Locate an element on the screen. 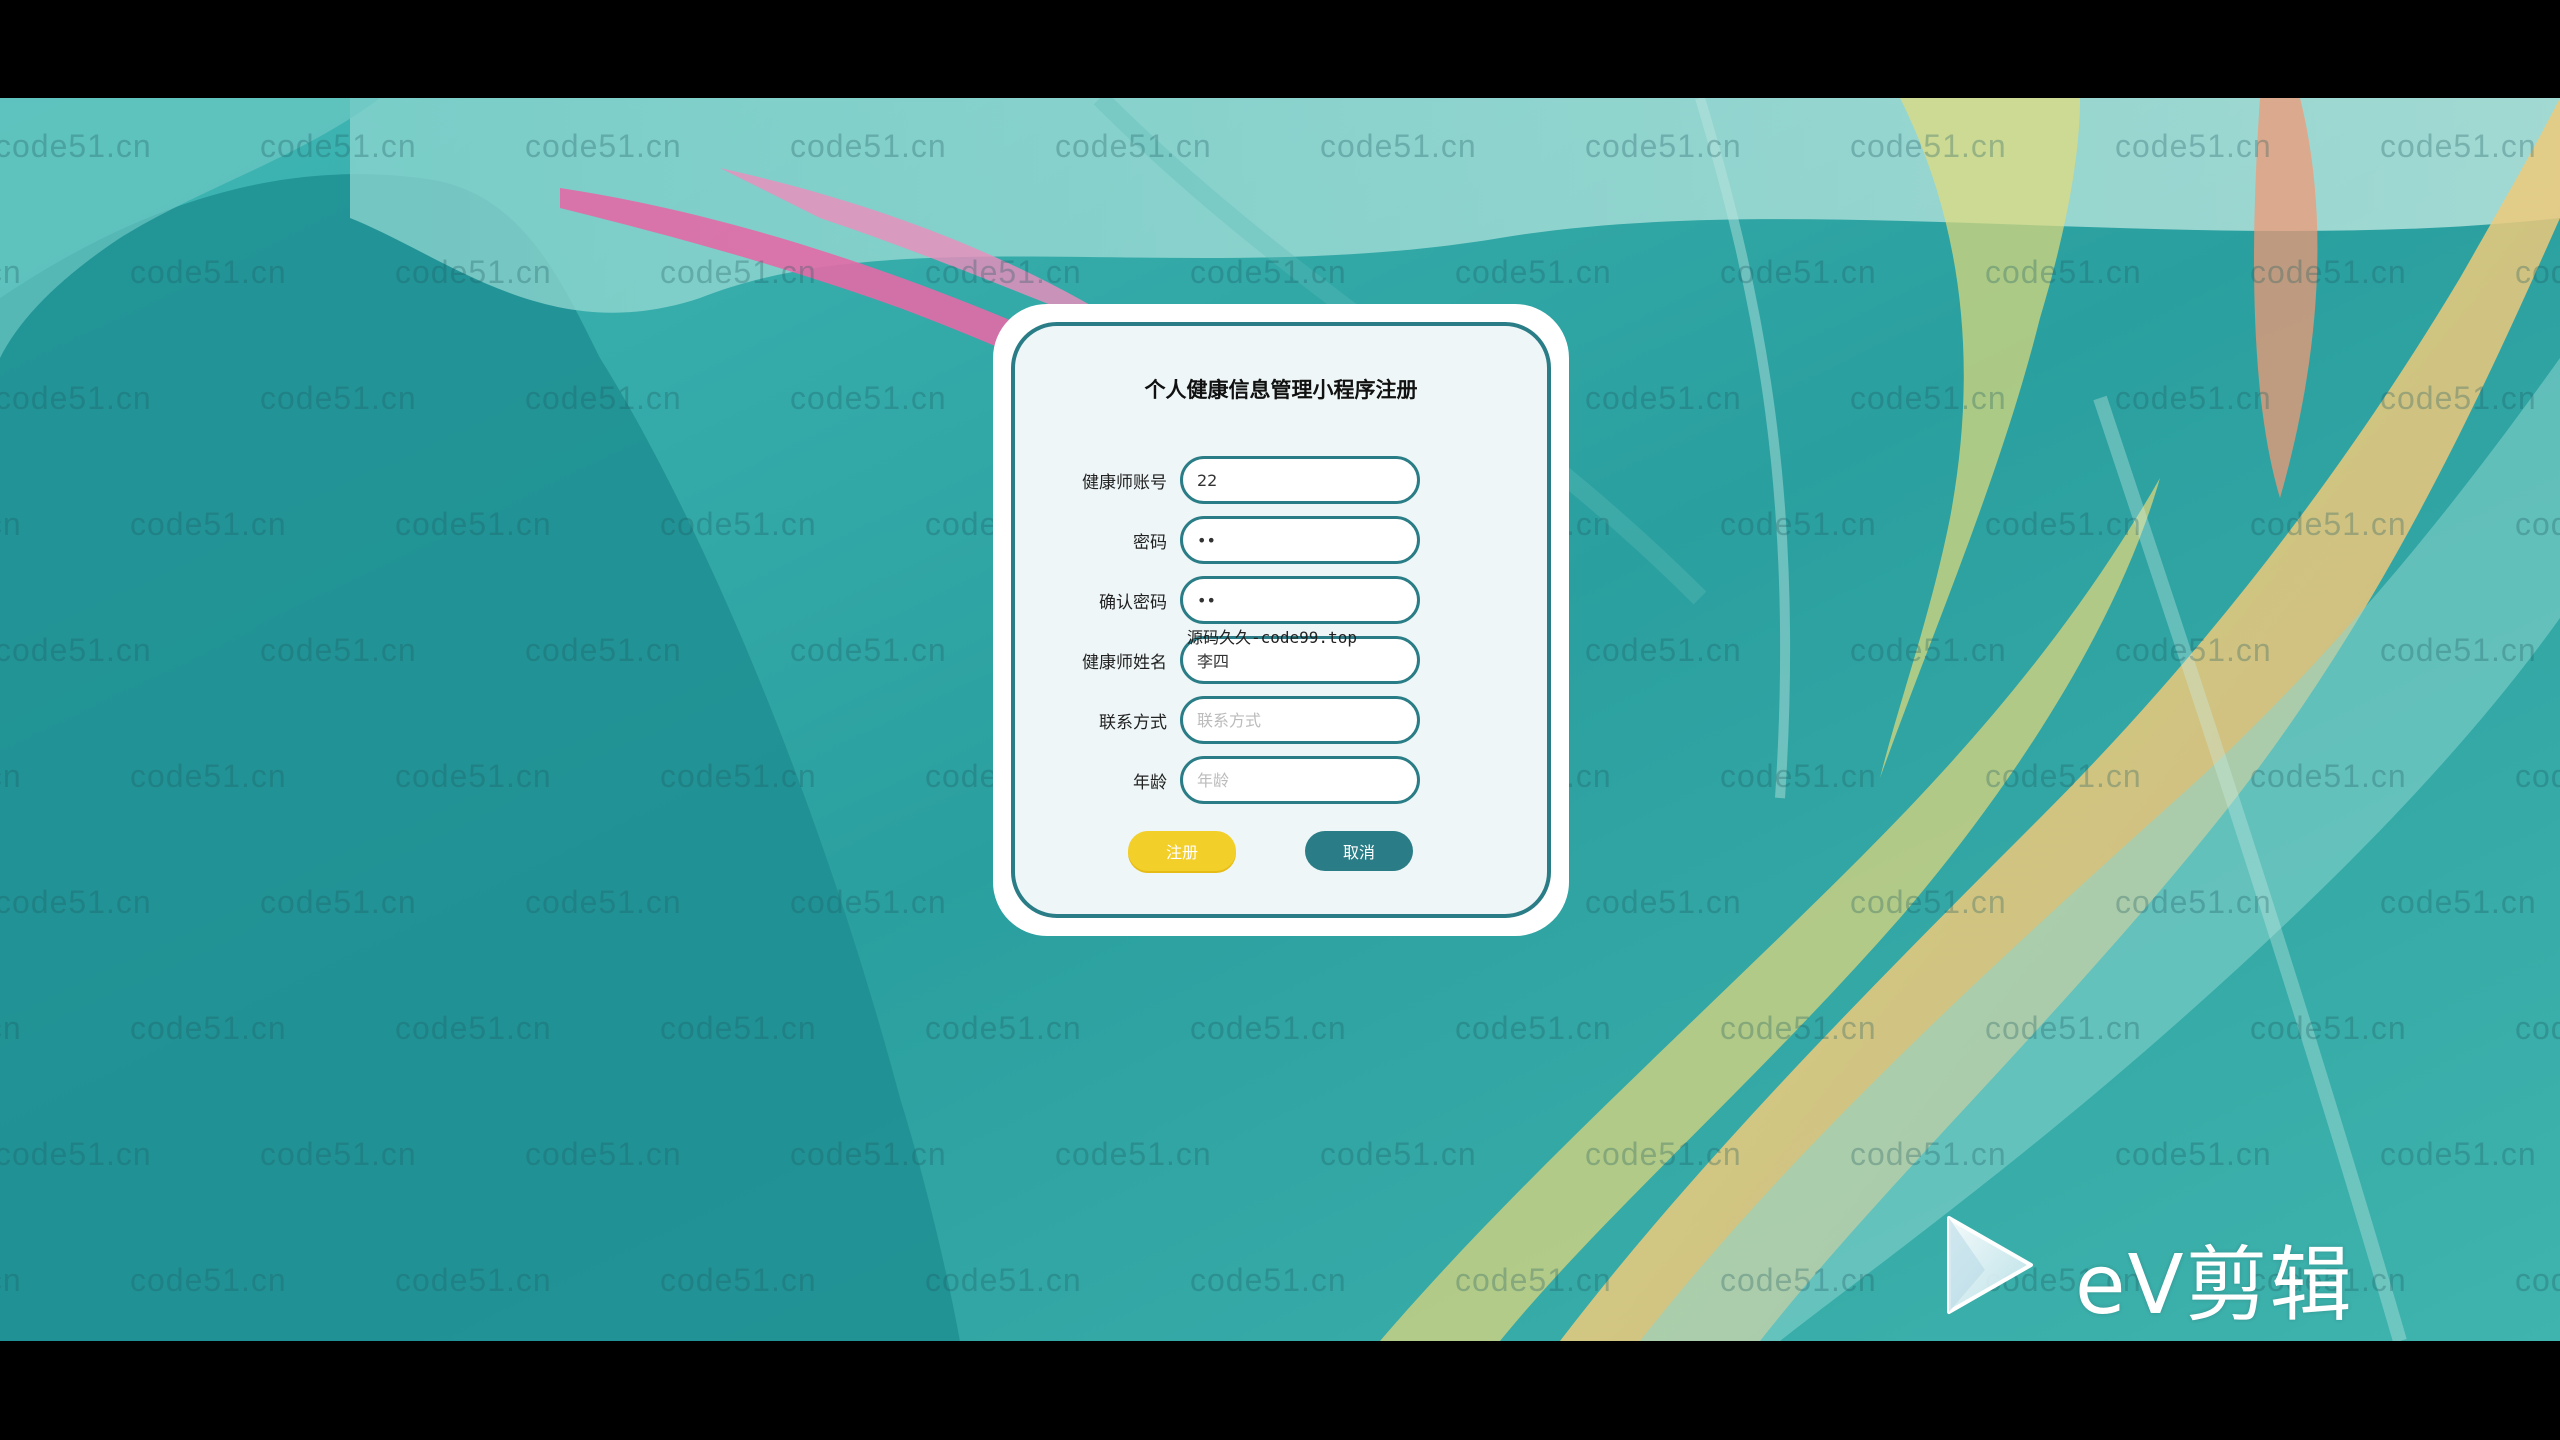 This screenshot has height=1440, width=2560. password-input is located at coordinates (1300, 540).